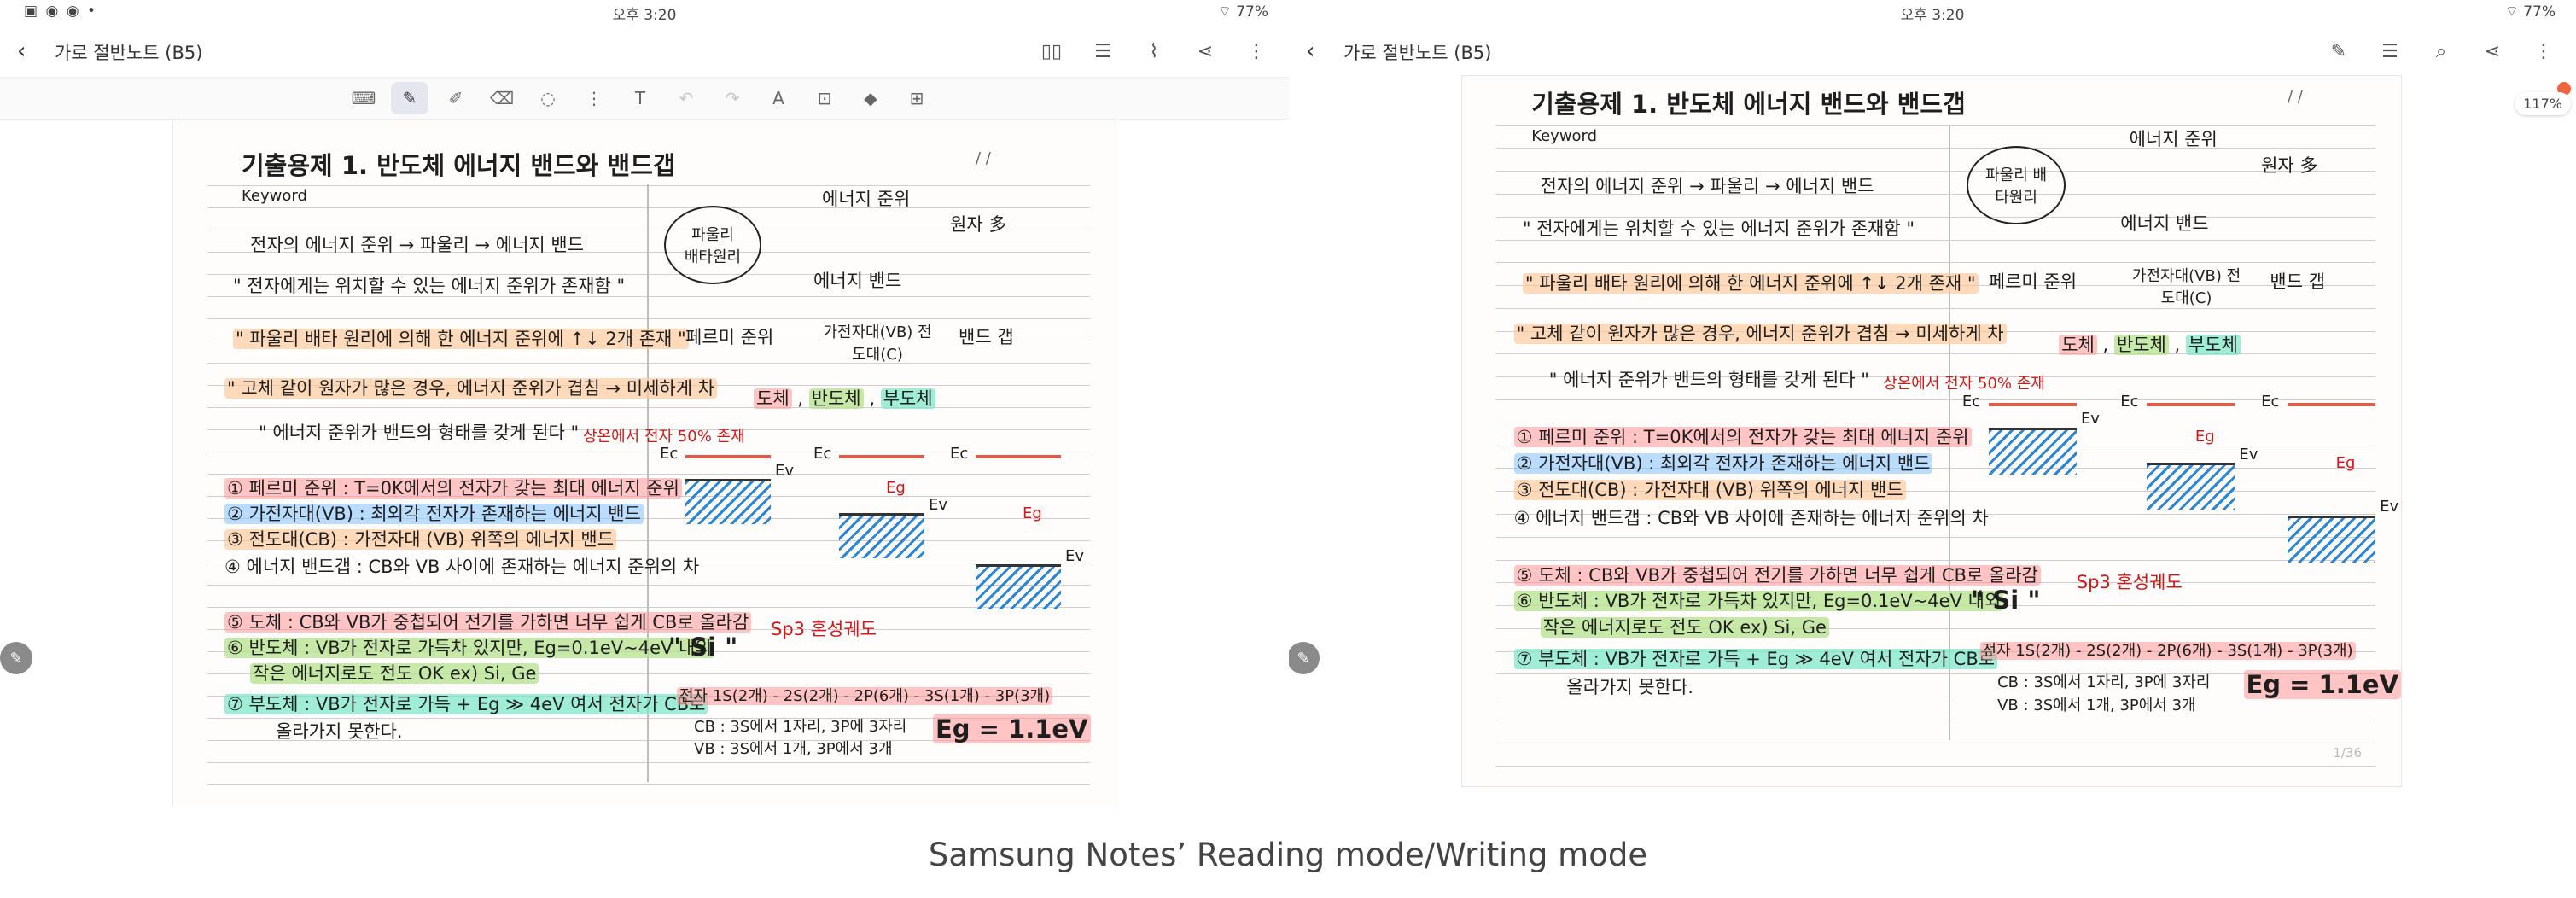  What do you see at coordinates (2338, 52) in the screenshot?
I see `edit-icon: ✎` at bounding box center [2338, 52].